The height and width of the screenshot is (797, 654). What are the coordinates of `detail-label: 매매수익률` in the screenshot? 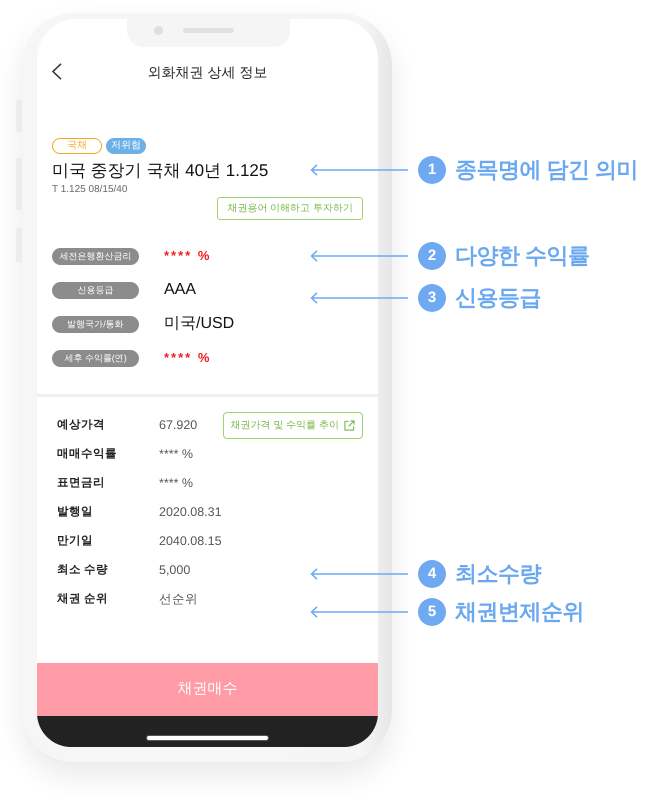 It's located at (87, 454).